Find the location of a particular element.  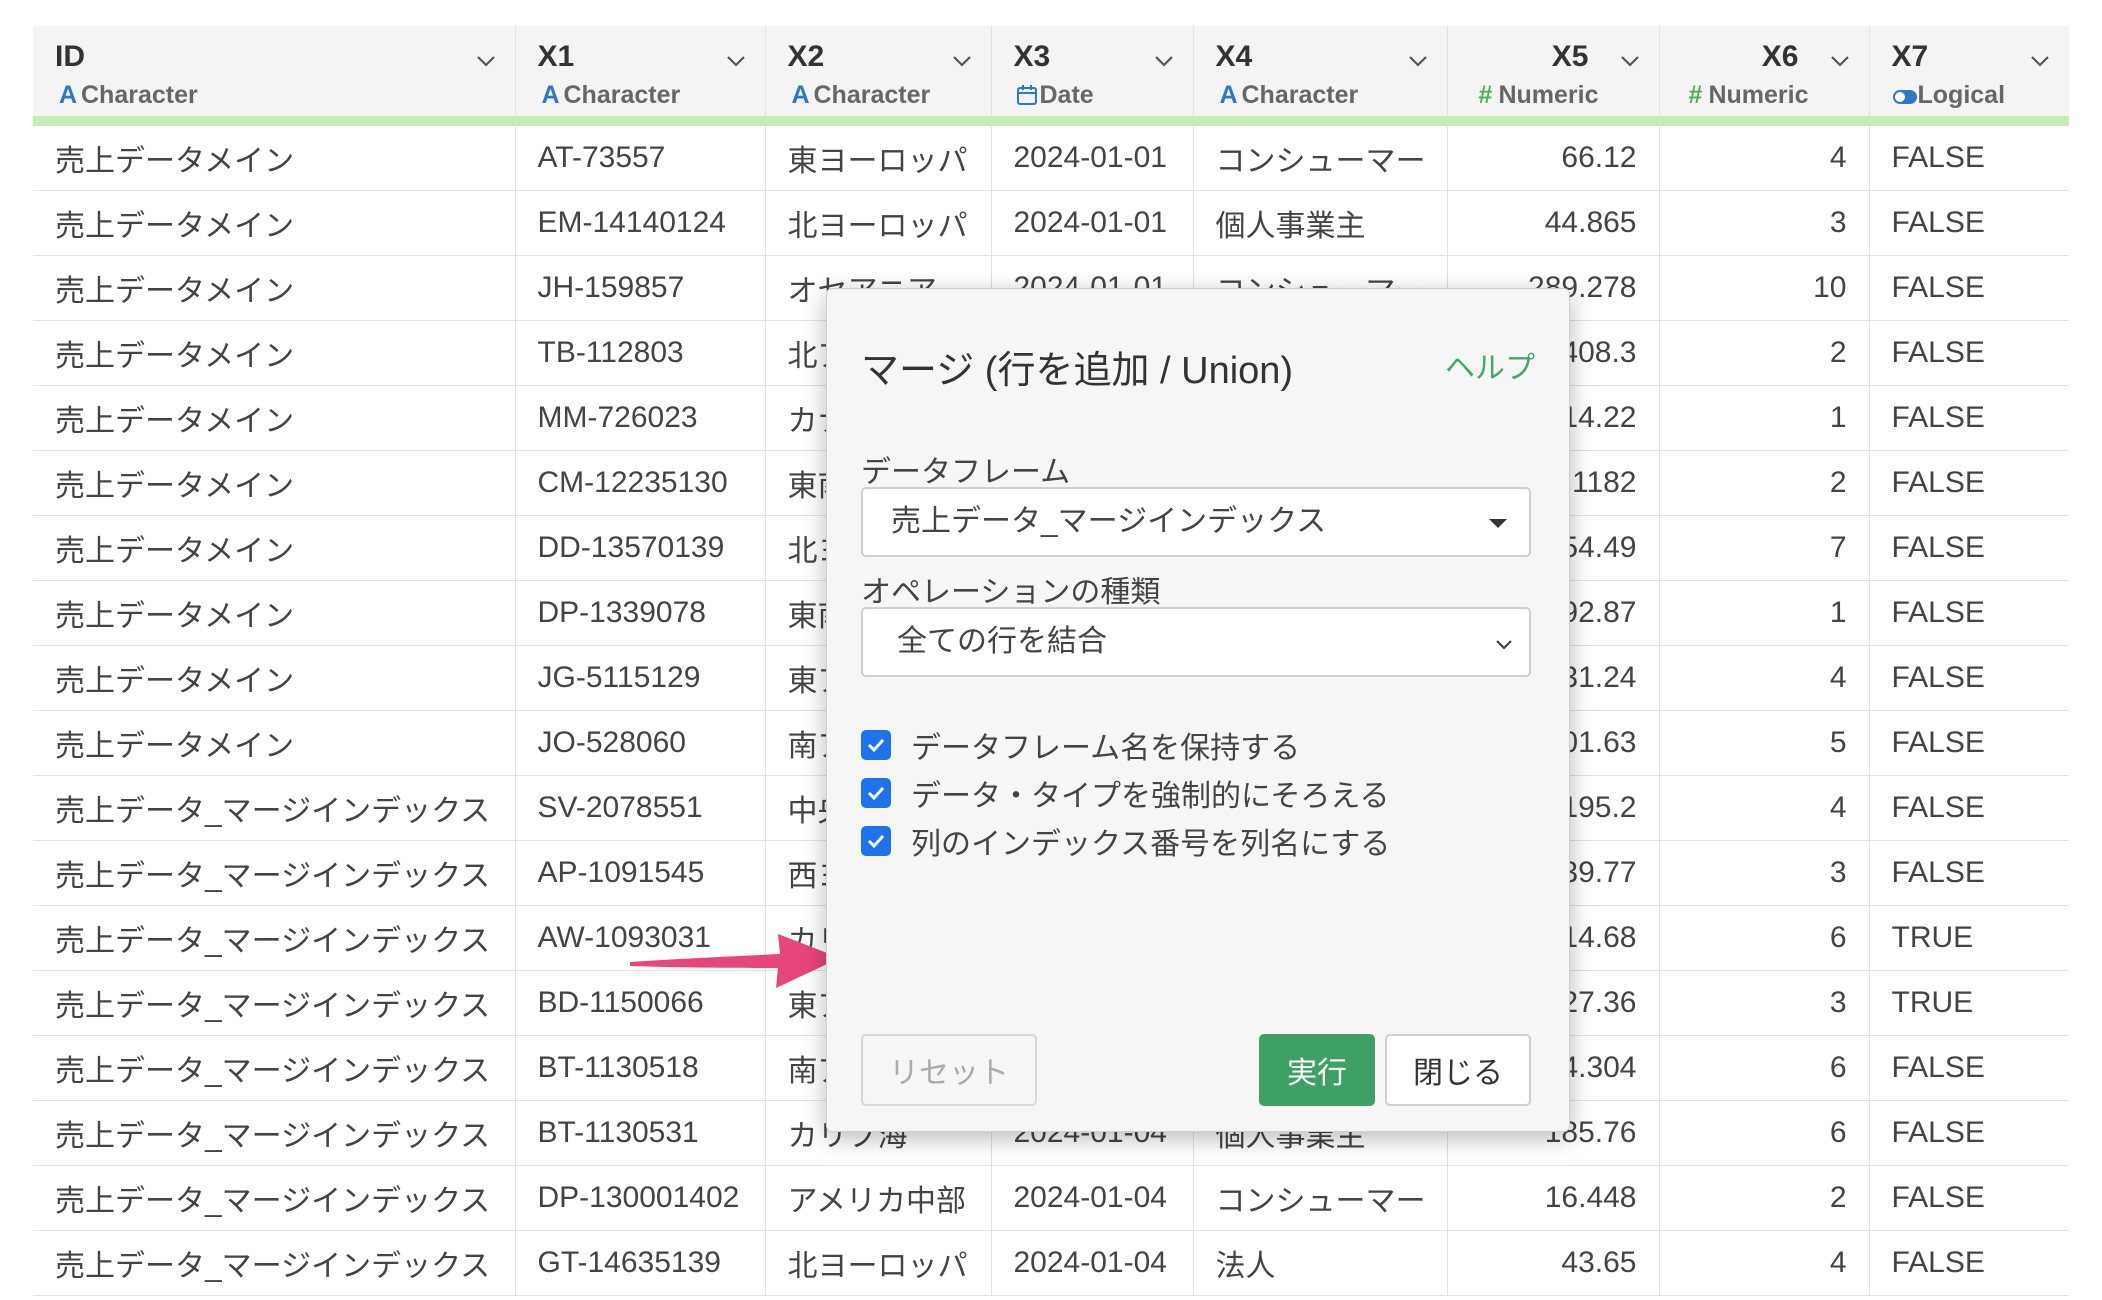

table-cell-x1: BT-1130518 is located at coordinates (640, 1068).